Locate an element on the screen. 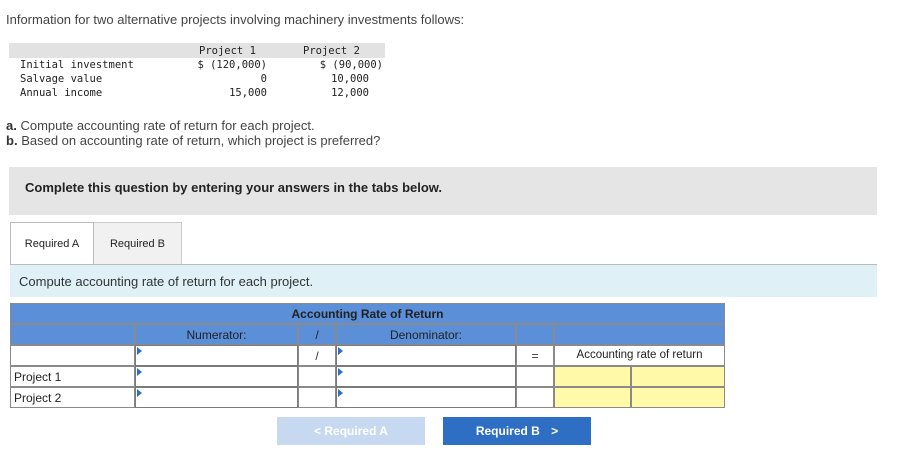 Image resolution: width=901 pixels, height=454 pixels. row-label: Initial investment is located at coordinates (77, 65).